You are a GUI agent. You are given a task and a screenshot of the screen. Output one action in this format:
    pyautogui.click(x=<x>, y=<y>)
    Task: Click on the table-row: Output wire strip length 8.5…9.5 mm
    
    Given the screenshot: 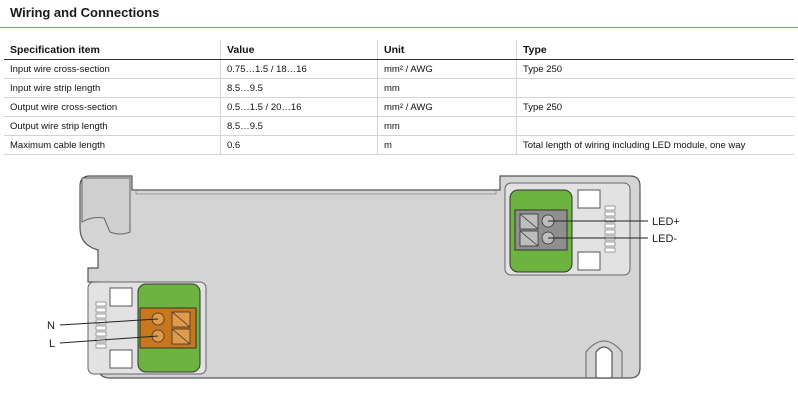 What is the action you would take?
    pyautogui.click(x=399, y=126)
    